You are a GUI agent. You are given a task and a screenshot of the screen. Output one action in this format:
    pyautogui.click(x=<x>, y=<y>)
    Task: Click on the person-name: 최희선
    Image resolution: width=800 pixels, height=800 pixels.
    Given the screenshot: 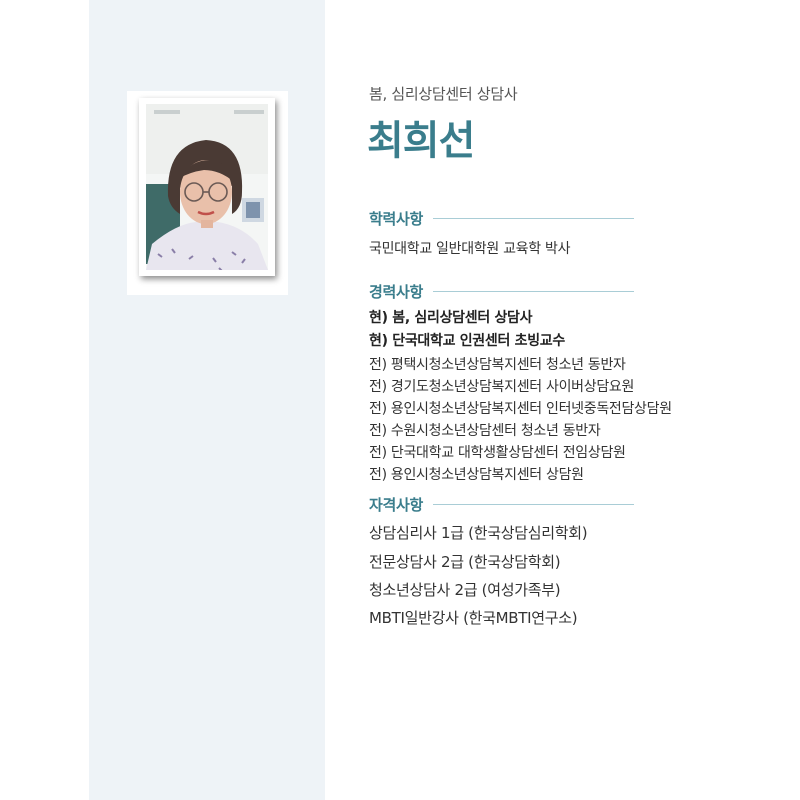 What is the action you would take?
    pyautogui.click(x=421, y=141)
    